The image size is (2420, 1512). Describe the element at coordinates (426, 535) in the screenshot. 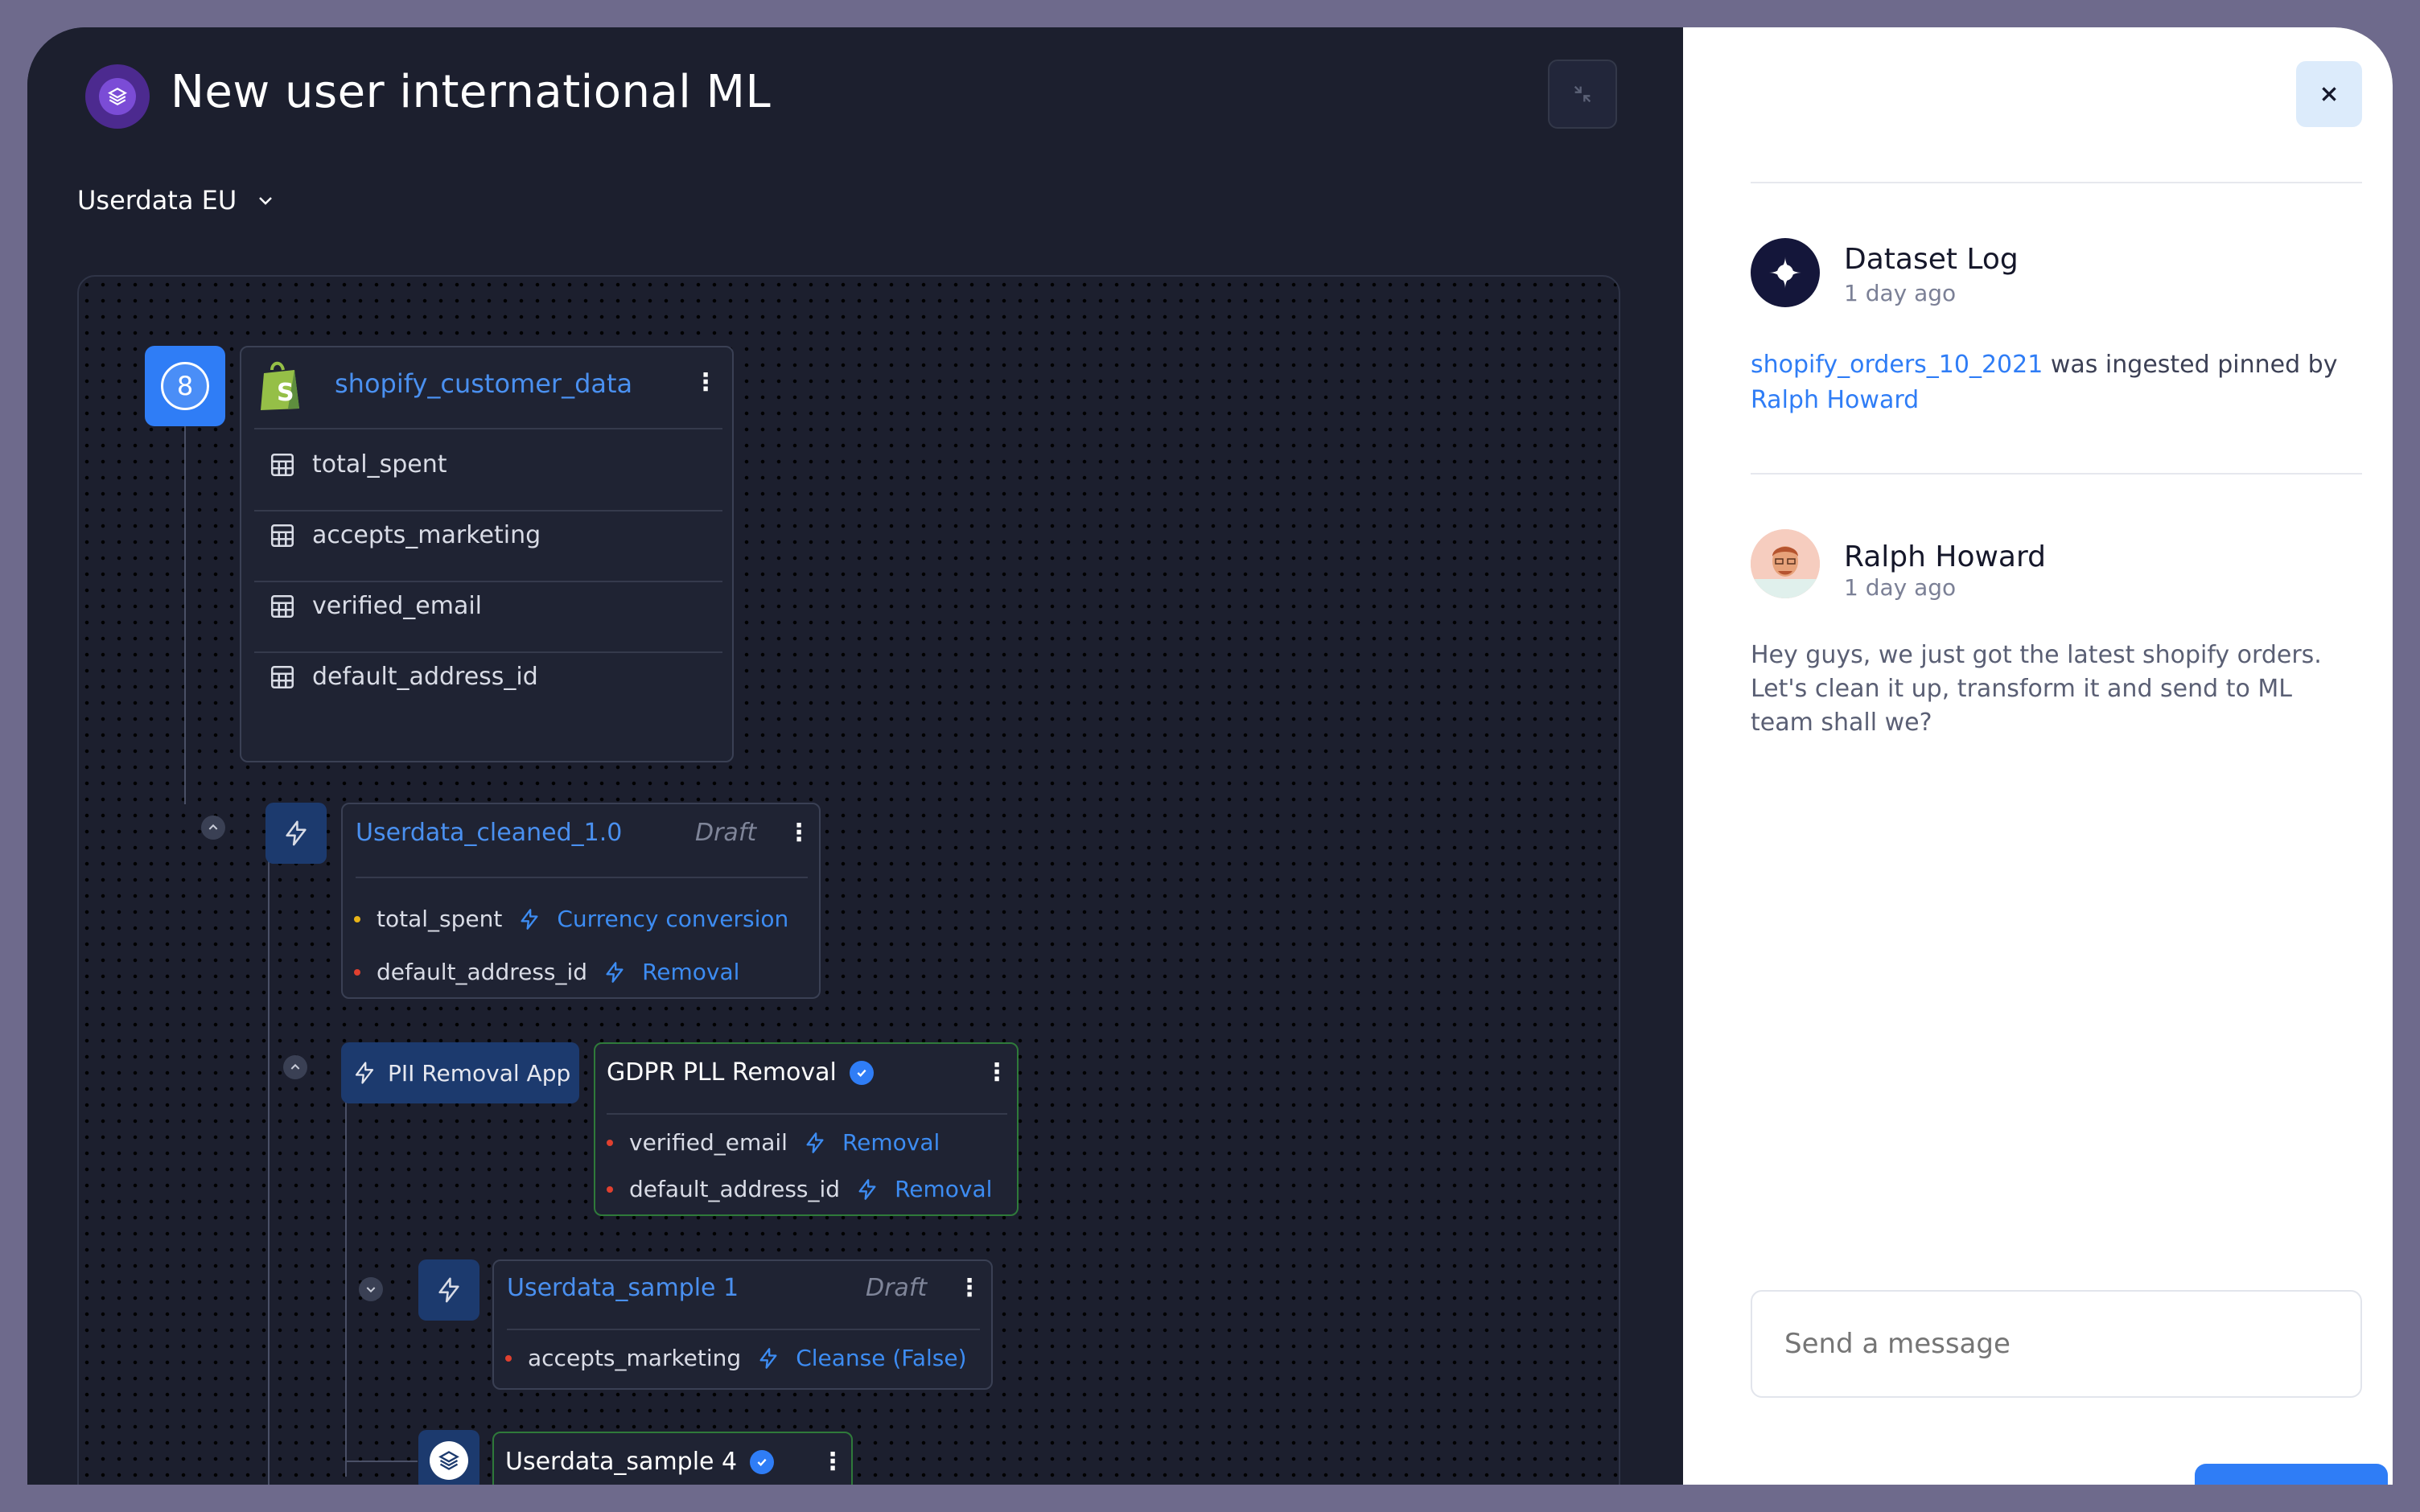

I see `field-label: accepts_marketing` at that location.